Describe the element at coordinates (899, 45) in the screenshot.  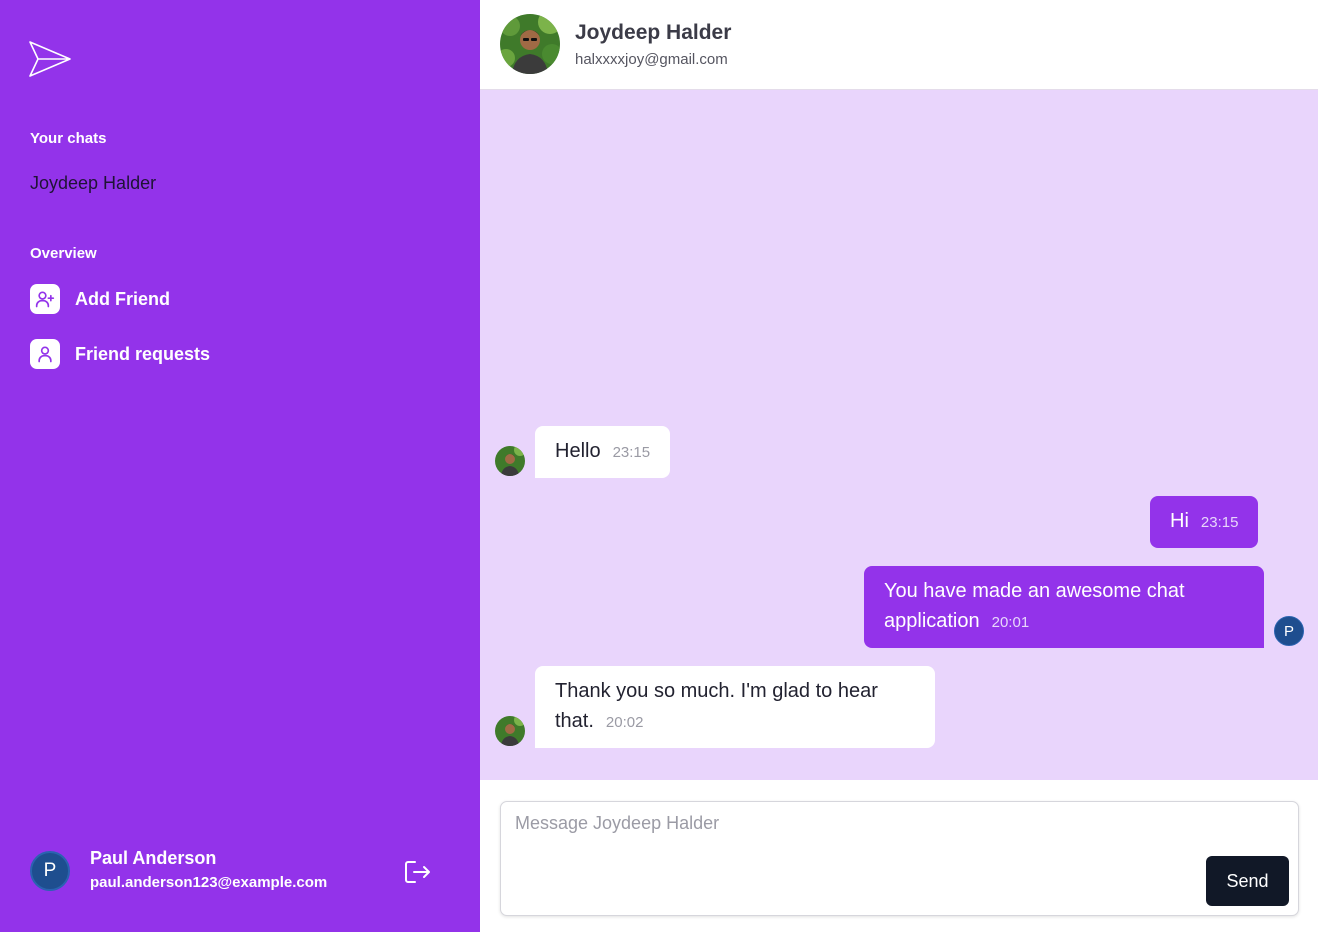
I see `chat-header: Joydeep Halder halxxxxjoy@gmail.com` at that location.